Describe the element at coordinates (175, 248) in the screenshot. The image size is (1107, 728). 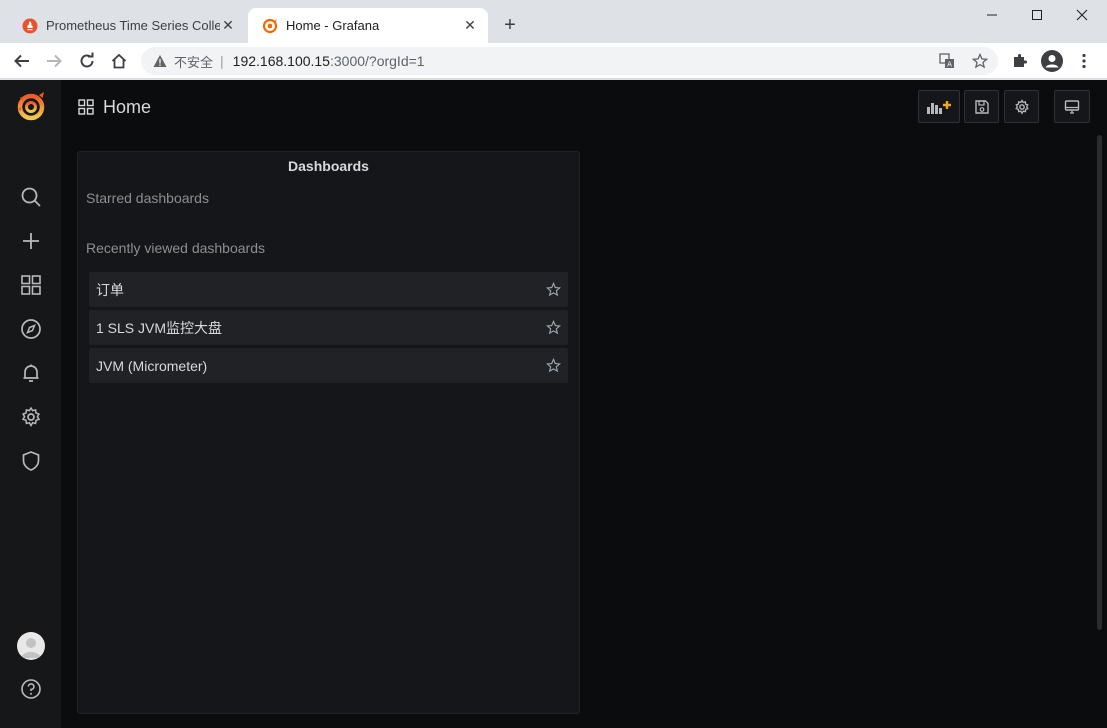
I see `recent-dashboards-heading: Recently viewed dashboards` at that location.